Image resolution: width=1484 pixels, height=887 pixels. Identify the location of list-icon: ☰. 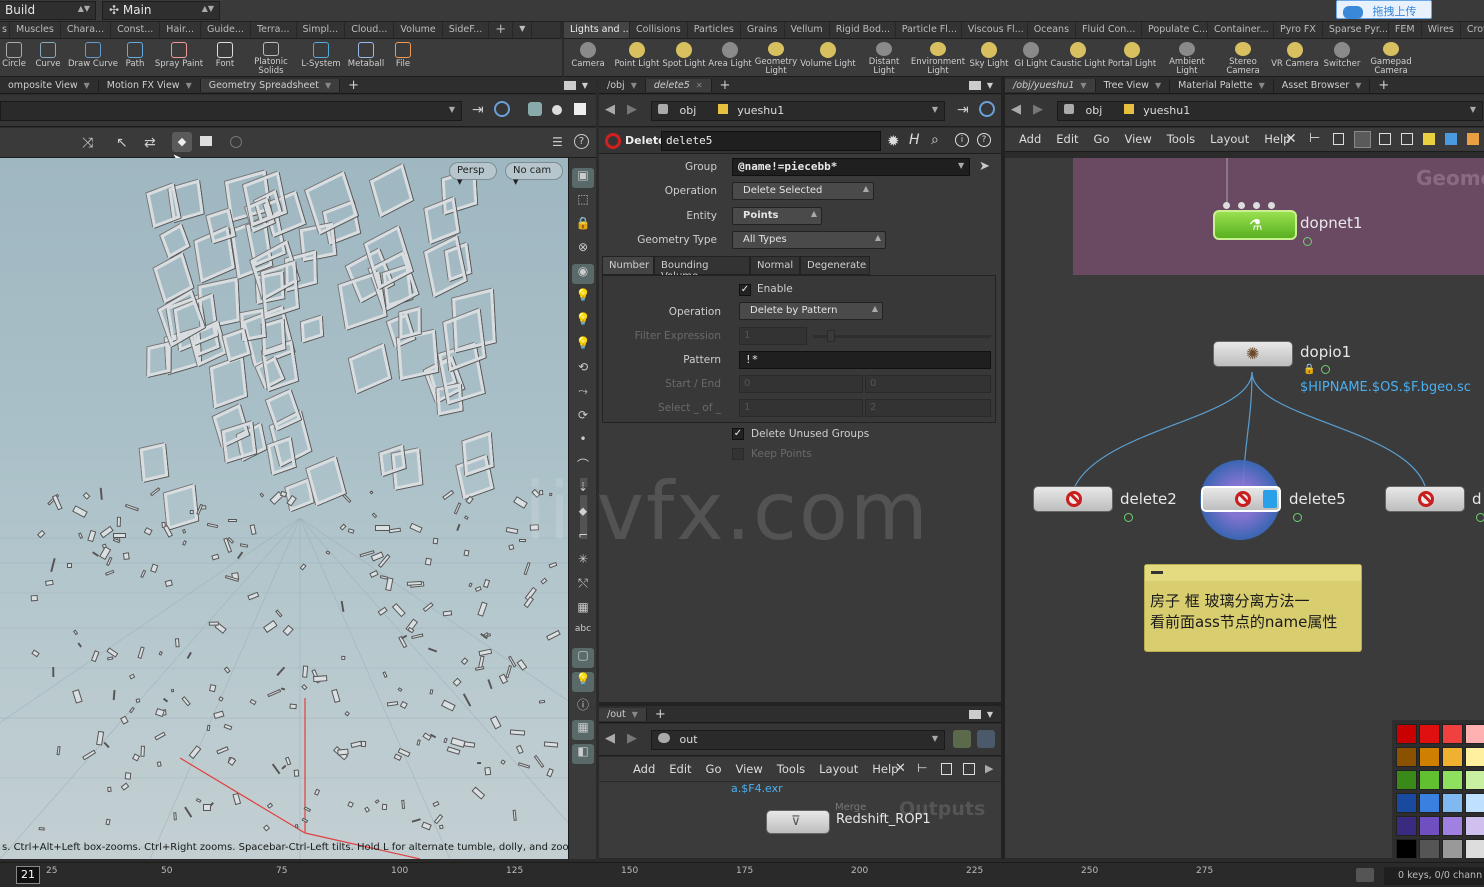
(557, 142).